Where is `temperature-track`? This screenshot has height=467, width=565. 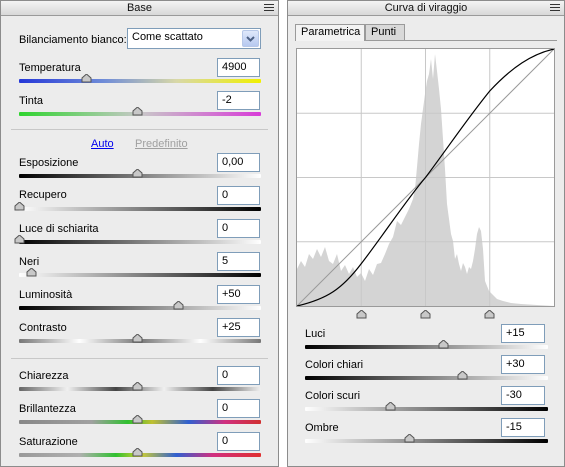
temperature-track is located at coordinates (140, 81).